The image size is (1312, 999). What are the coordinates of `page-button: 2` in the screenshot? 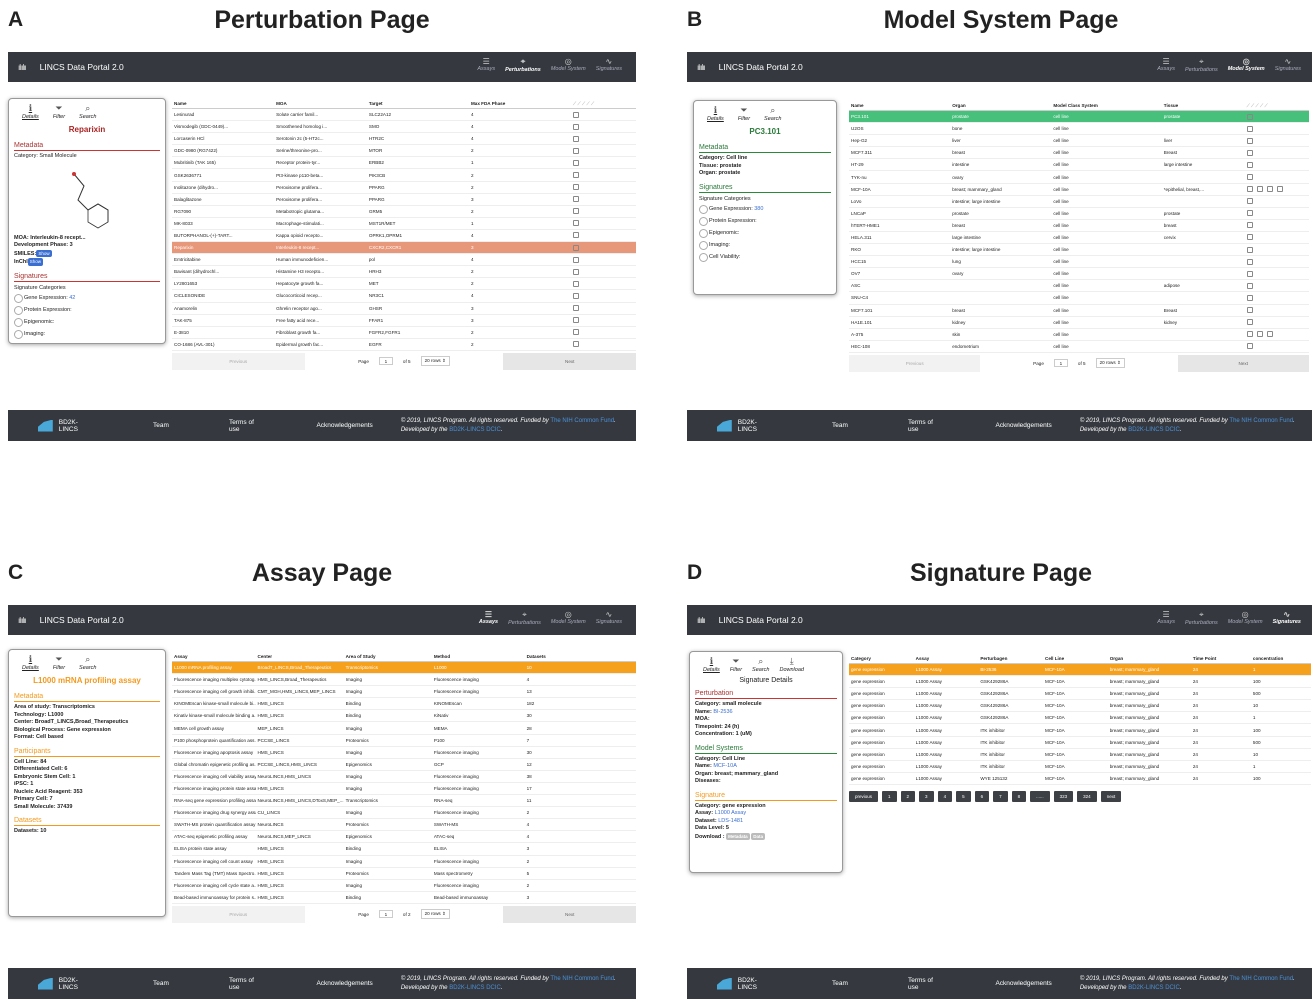 It's located at (908, 796).